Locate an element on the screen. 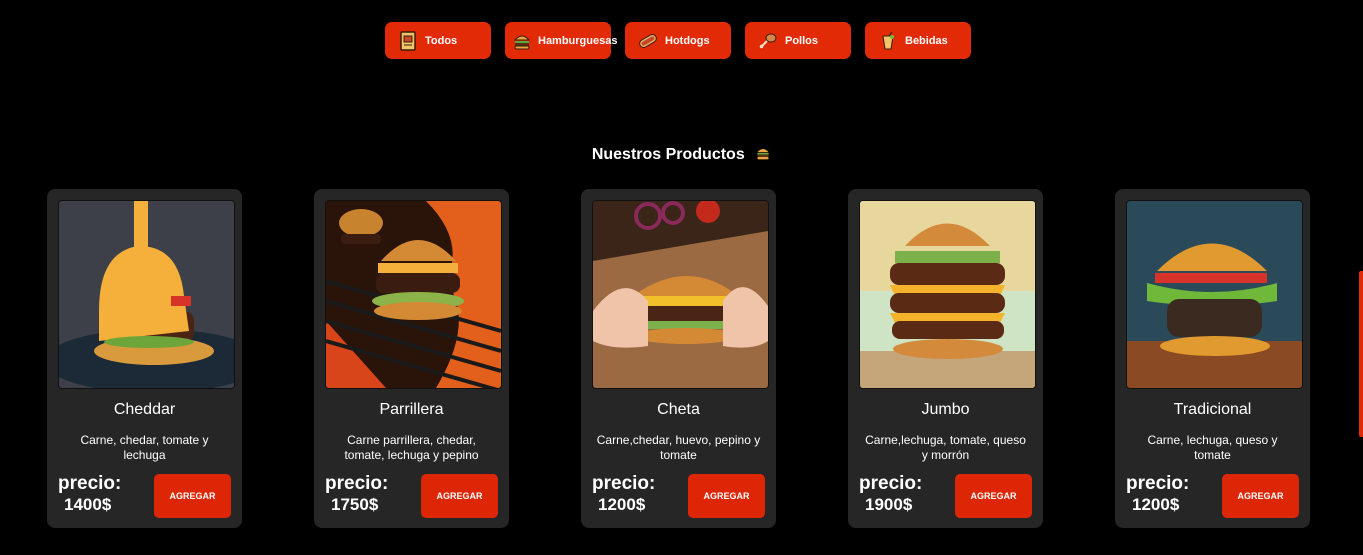  product-name: Jumbo is located at coordinates (945, 409).